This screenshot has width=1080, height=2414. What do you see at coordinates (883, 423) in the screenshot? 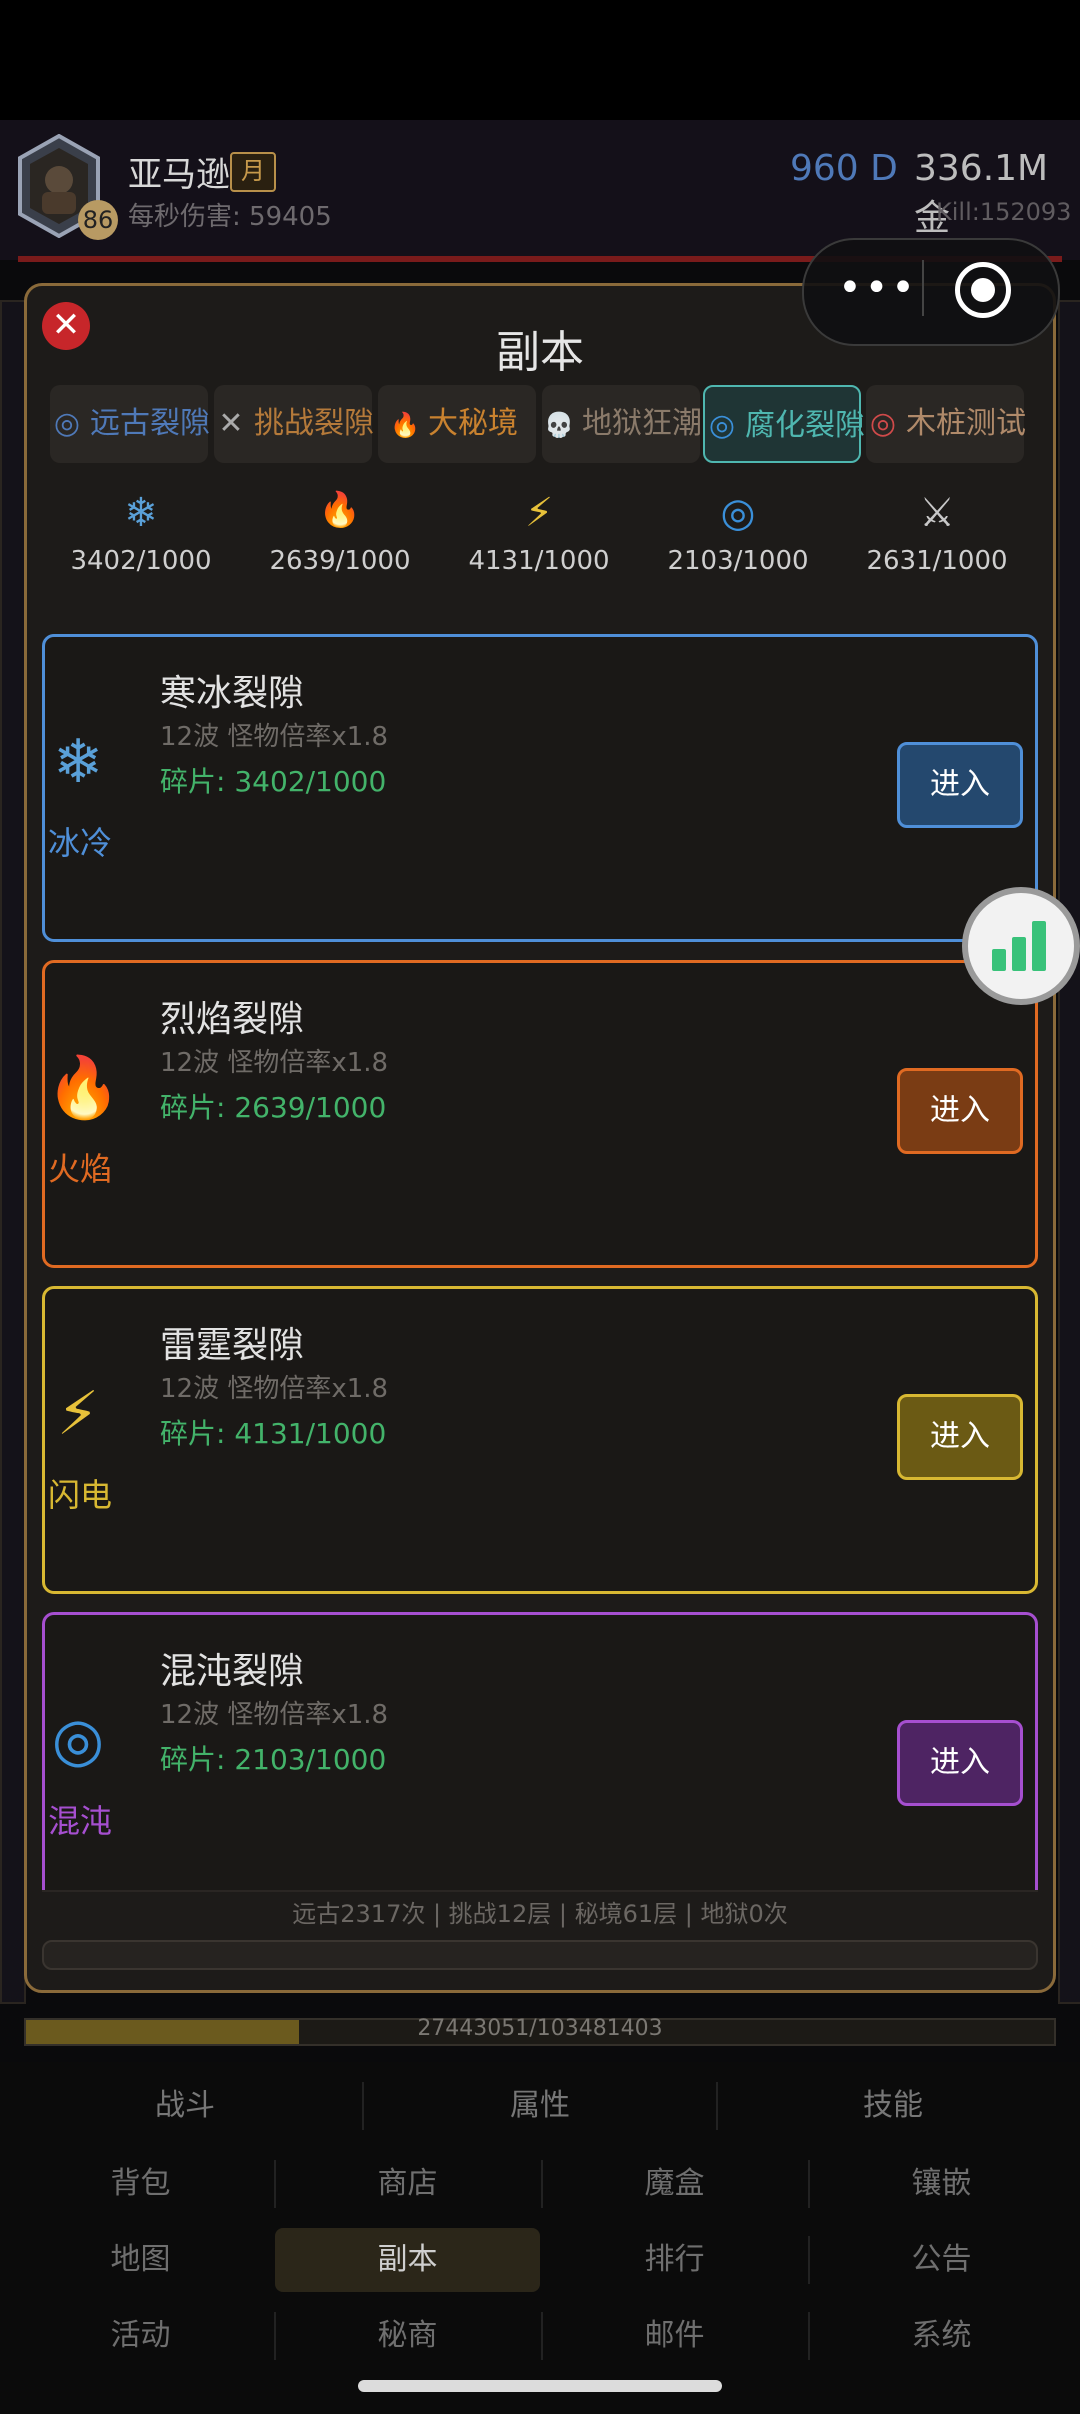
I see `target-icon: ◎` at bounding box center [883, 423].